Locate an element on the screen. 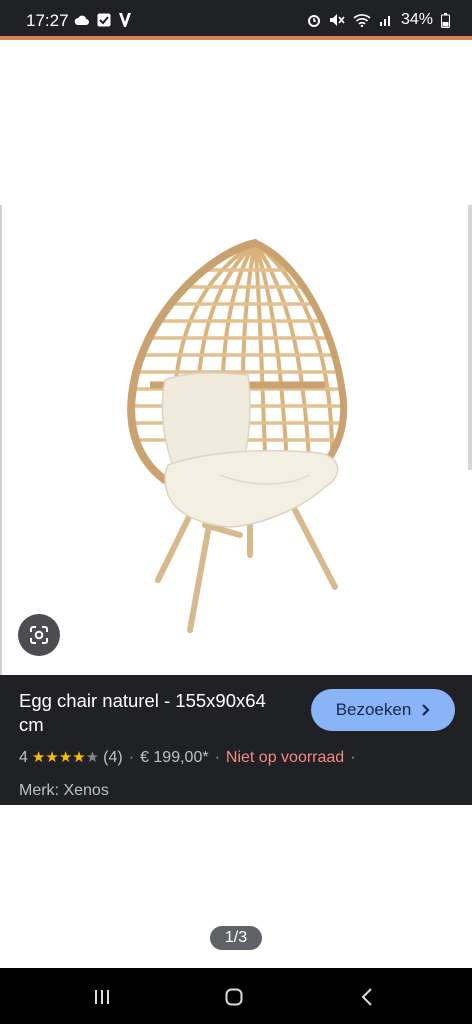 This screenshot has height=1024, width=472. page-indicator: 1/3 is located at coordinates (236, 938).